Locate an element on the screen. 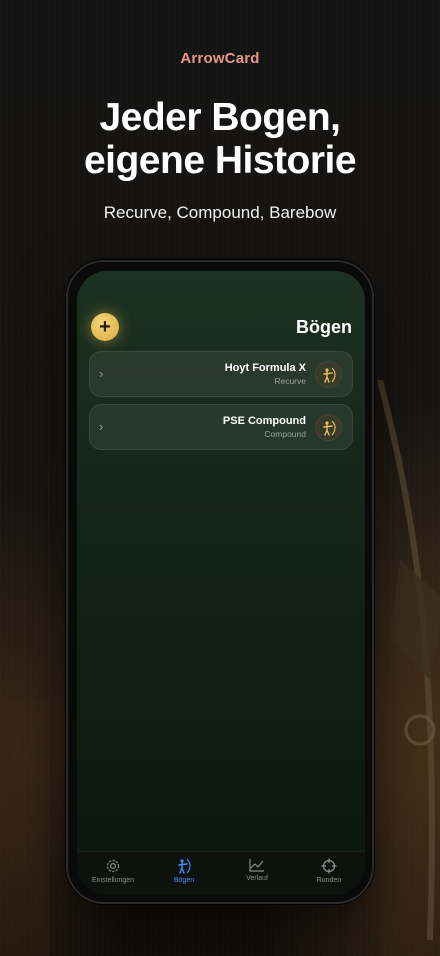 The width and height of the screenshot is (440, 956). brand-name: ArrowCard is located at coordinates (220, 58).